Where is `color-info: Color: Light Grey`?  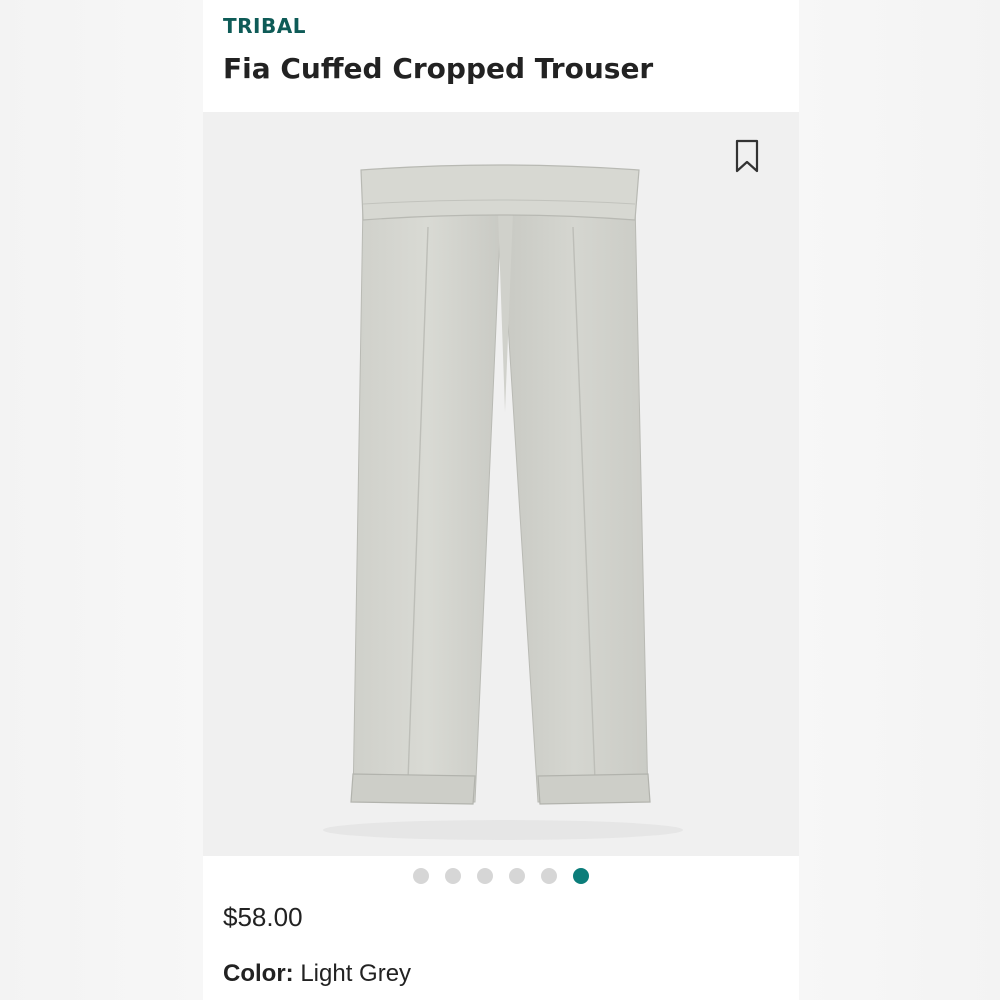
color-info: Color: Light Grey is located at coordinates (317, 974).